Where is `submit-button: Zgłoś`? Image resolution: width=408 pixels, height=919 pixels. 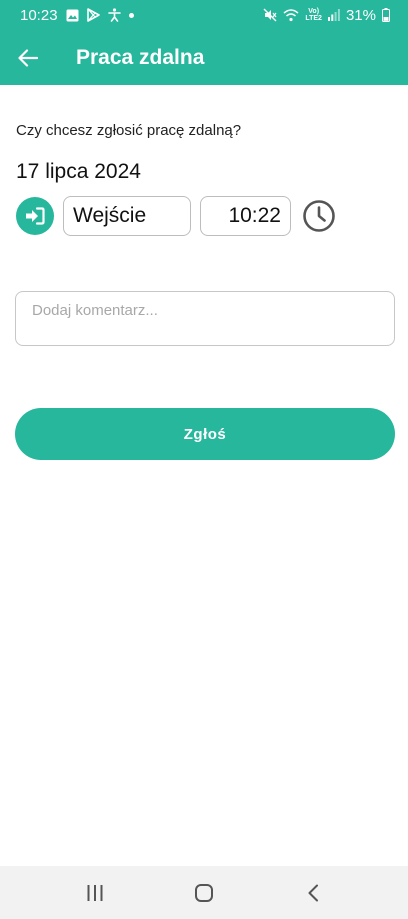
submit-button: Zgłoś is located at coordinates (205, 434).